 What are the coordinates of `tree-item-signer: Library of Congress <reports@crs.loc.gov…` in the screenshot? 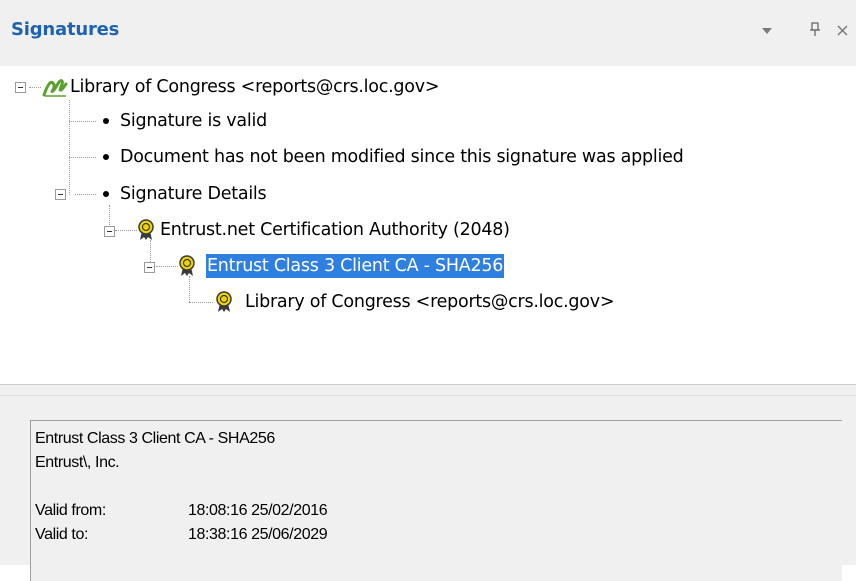 It's located at (254, 87).